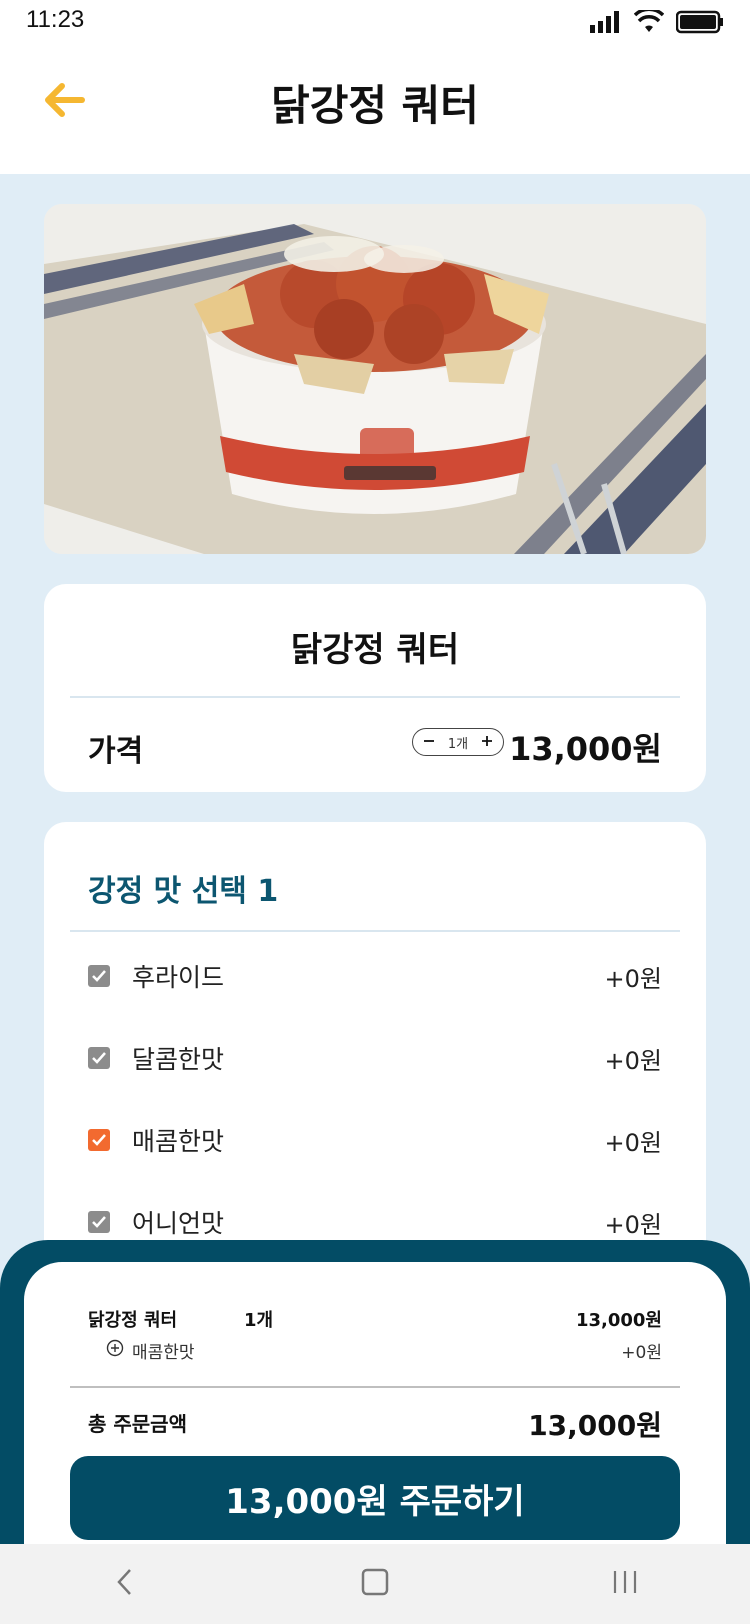  I want to click on checkbox-checked, so click(99, 1140).